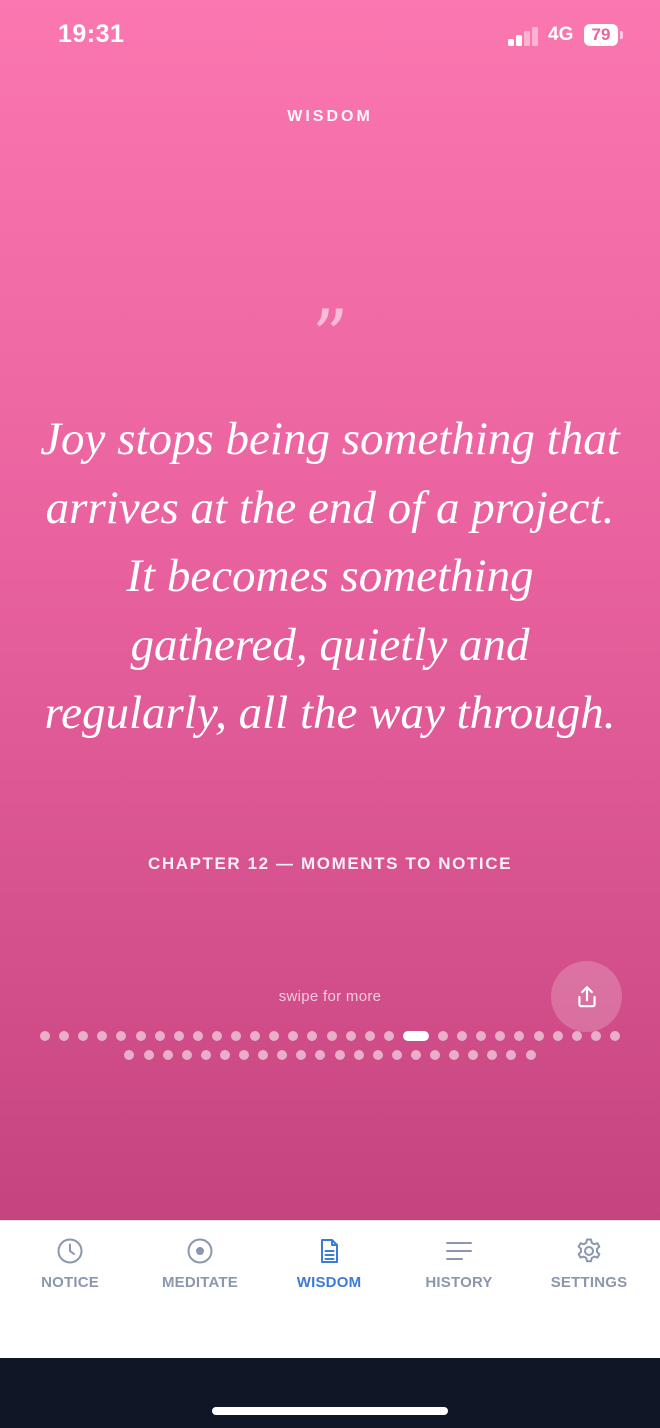 The height and width of the screenshot is (1428, 660). What do you see at coordinates (330, 1048) in the screenshot?
I see `page-indicator` at bounding box center [330, 1048].